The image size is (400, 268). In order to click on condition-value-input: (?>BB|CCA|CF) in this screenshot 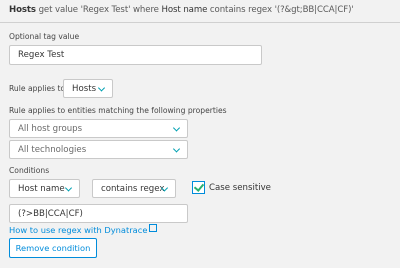, I will do `click(98, 213)`.